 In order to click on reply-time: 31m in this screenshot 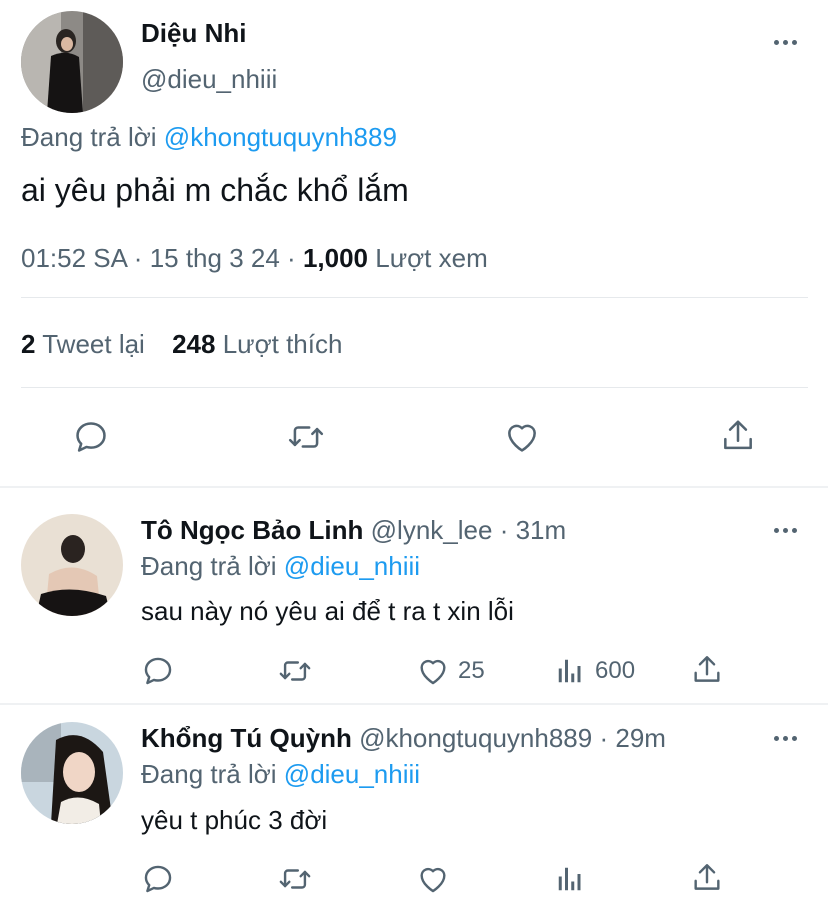, I will do `click(541, 530)`.